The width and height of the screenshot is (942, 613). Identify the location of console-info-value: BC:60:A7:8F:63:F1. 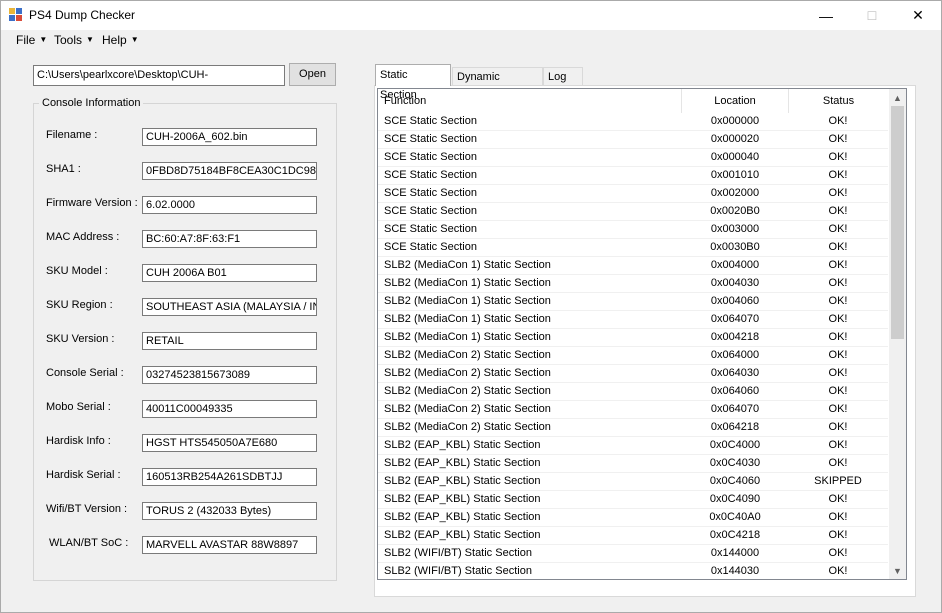
(229, 239).